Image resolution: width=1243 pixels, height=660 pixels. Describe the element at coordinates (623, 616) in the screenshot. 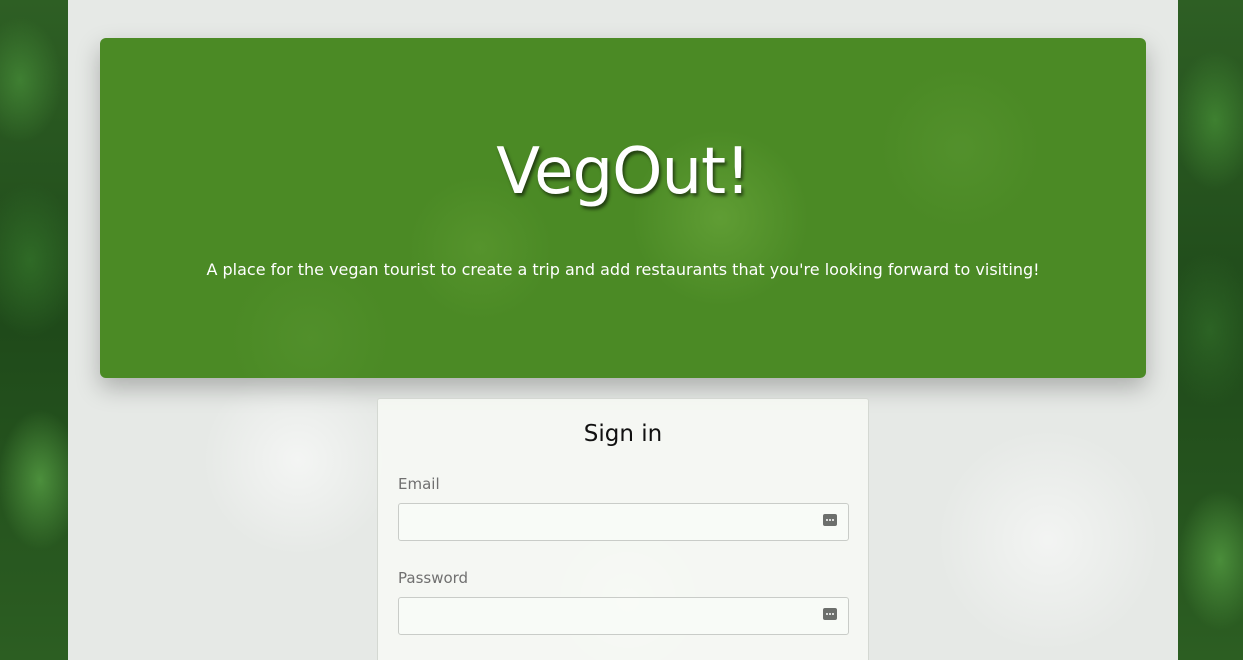

I see `password-field` at that location.